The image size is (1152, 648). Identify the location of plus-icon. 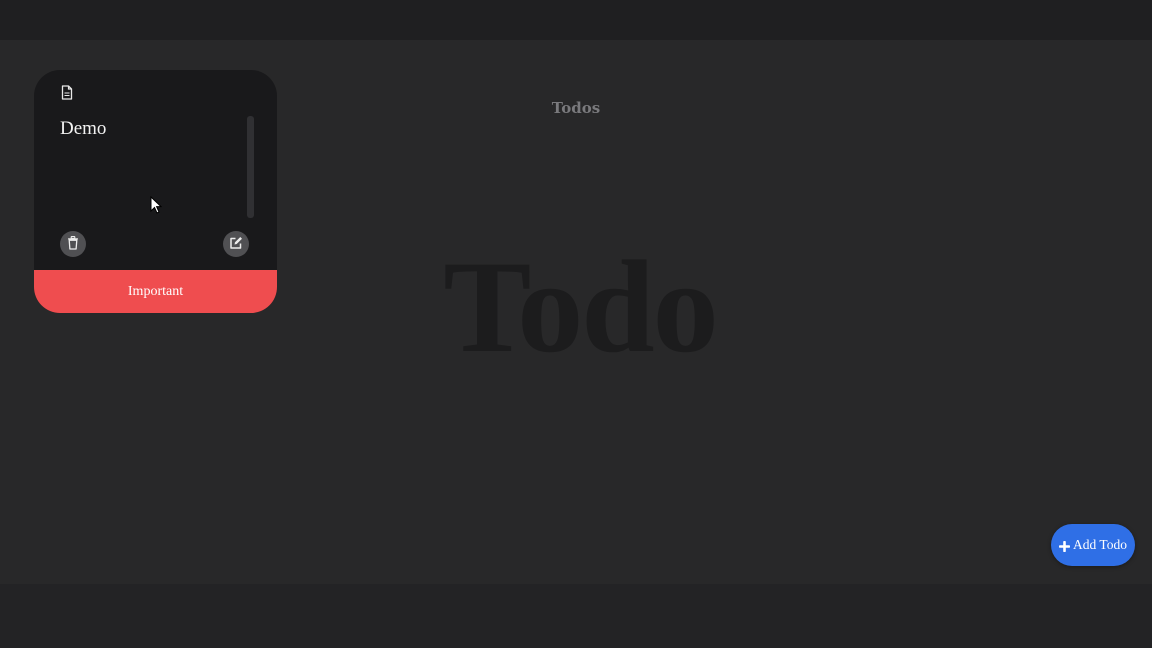
(1065, 546).